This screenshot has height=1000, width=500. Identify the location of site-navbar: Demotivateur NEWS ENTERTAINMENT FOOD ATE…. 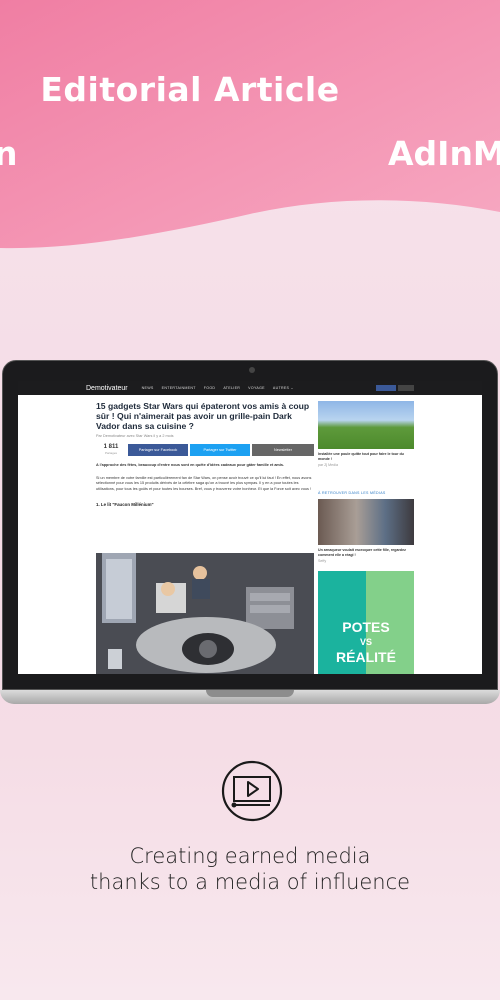
(250, 388).